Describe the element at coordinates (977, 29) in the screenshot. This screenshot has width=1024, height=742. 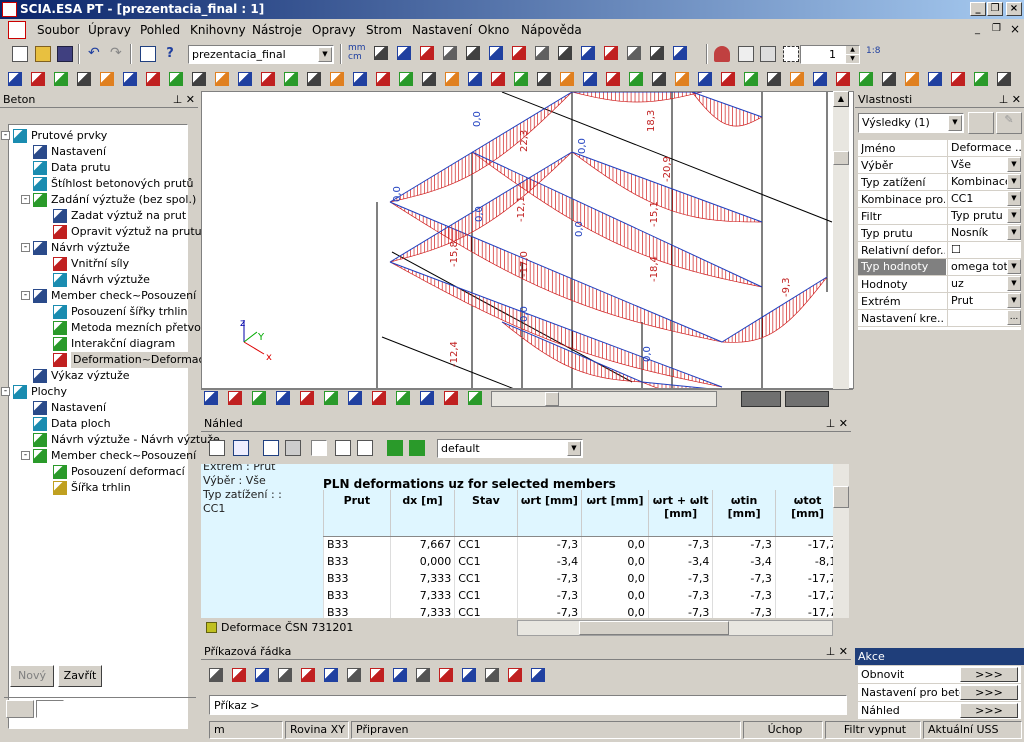
I see `doc-minimize-button: _` at that location.